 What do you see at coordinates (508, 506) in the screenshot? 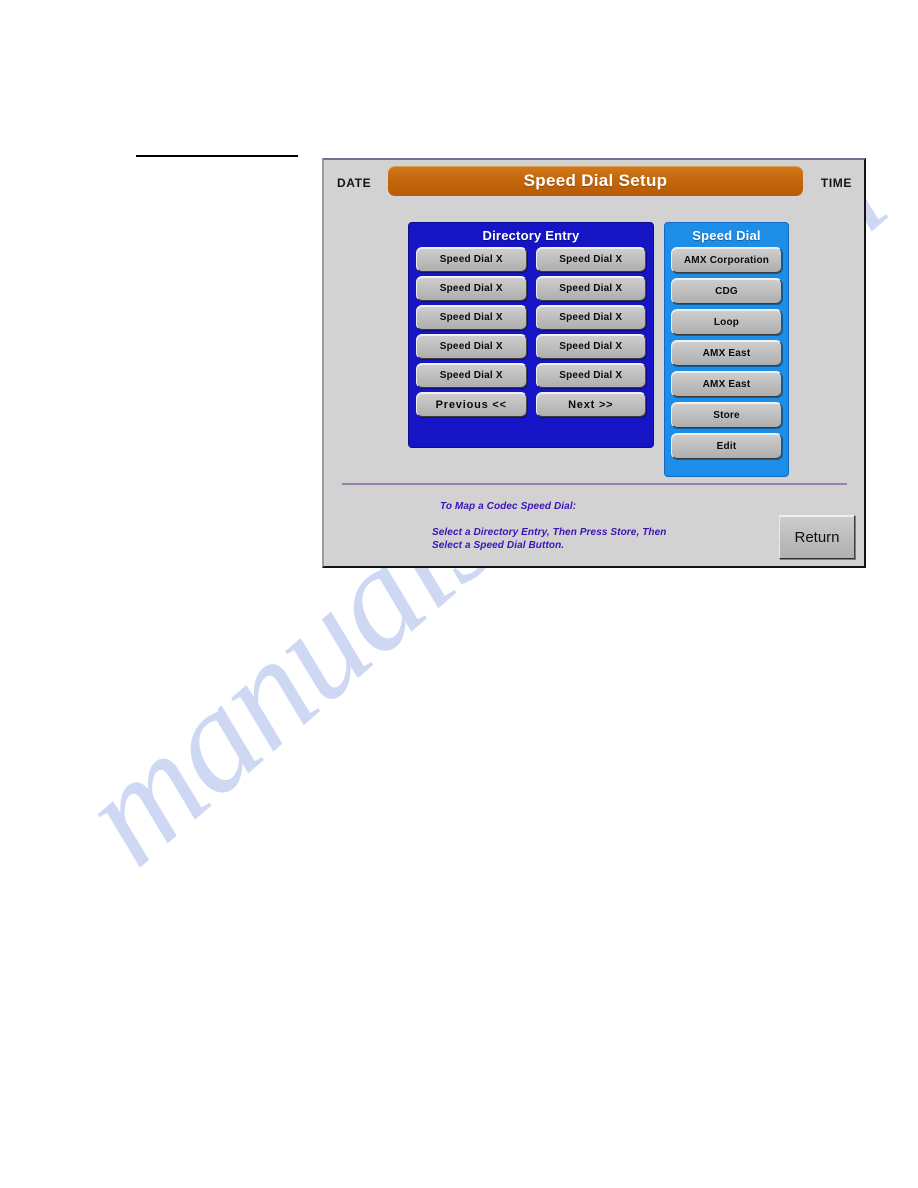
I see `instructions-heading: To Map a Codec Speed Dial:` at bounding box center [508, 506].